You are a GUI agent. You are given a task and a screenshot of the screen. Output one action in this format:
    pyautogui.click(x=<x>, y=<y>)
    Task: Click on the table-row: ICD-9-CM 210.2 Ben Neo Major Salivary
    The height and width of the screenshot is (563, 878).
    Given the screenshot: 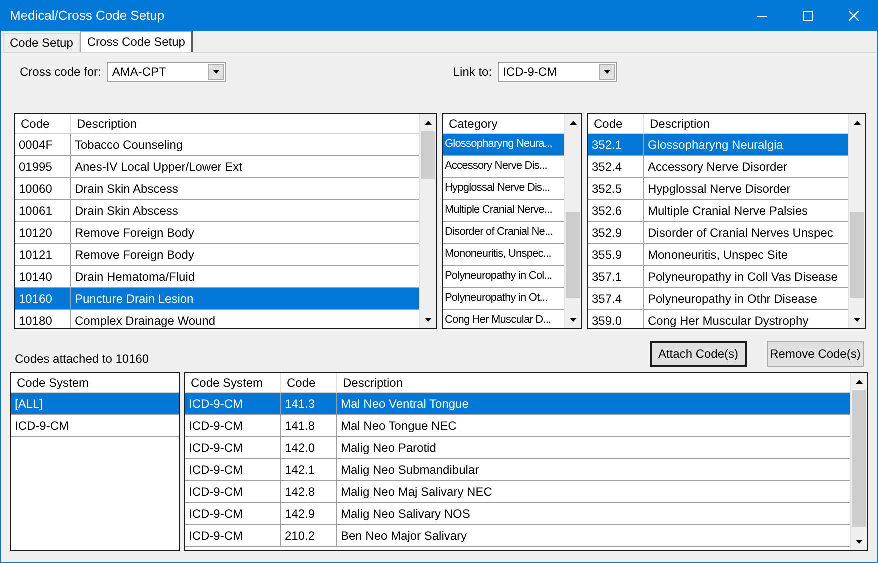 What is the action you would take?
    pyautogui.click(x=517, y=536)
    